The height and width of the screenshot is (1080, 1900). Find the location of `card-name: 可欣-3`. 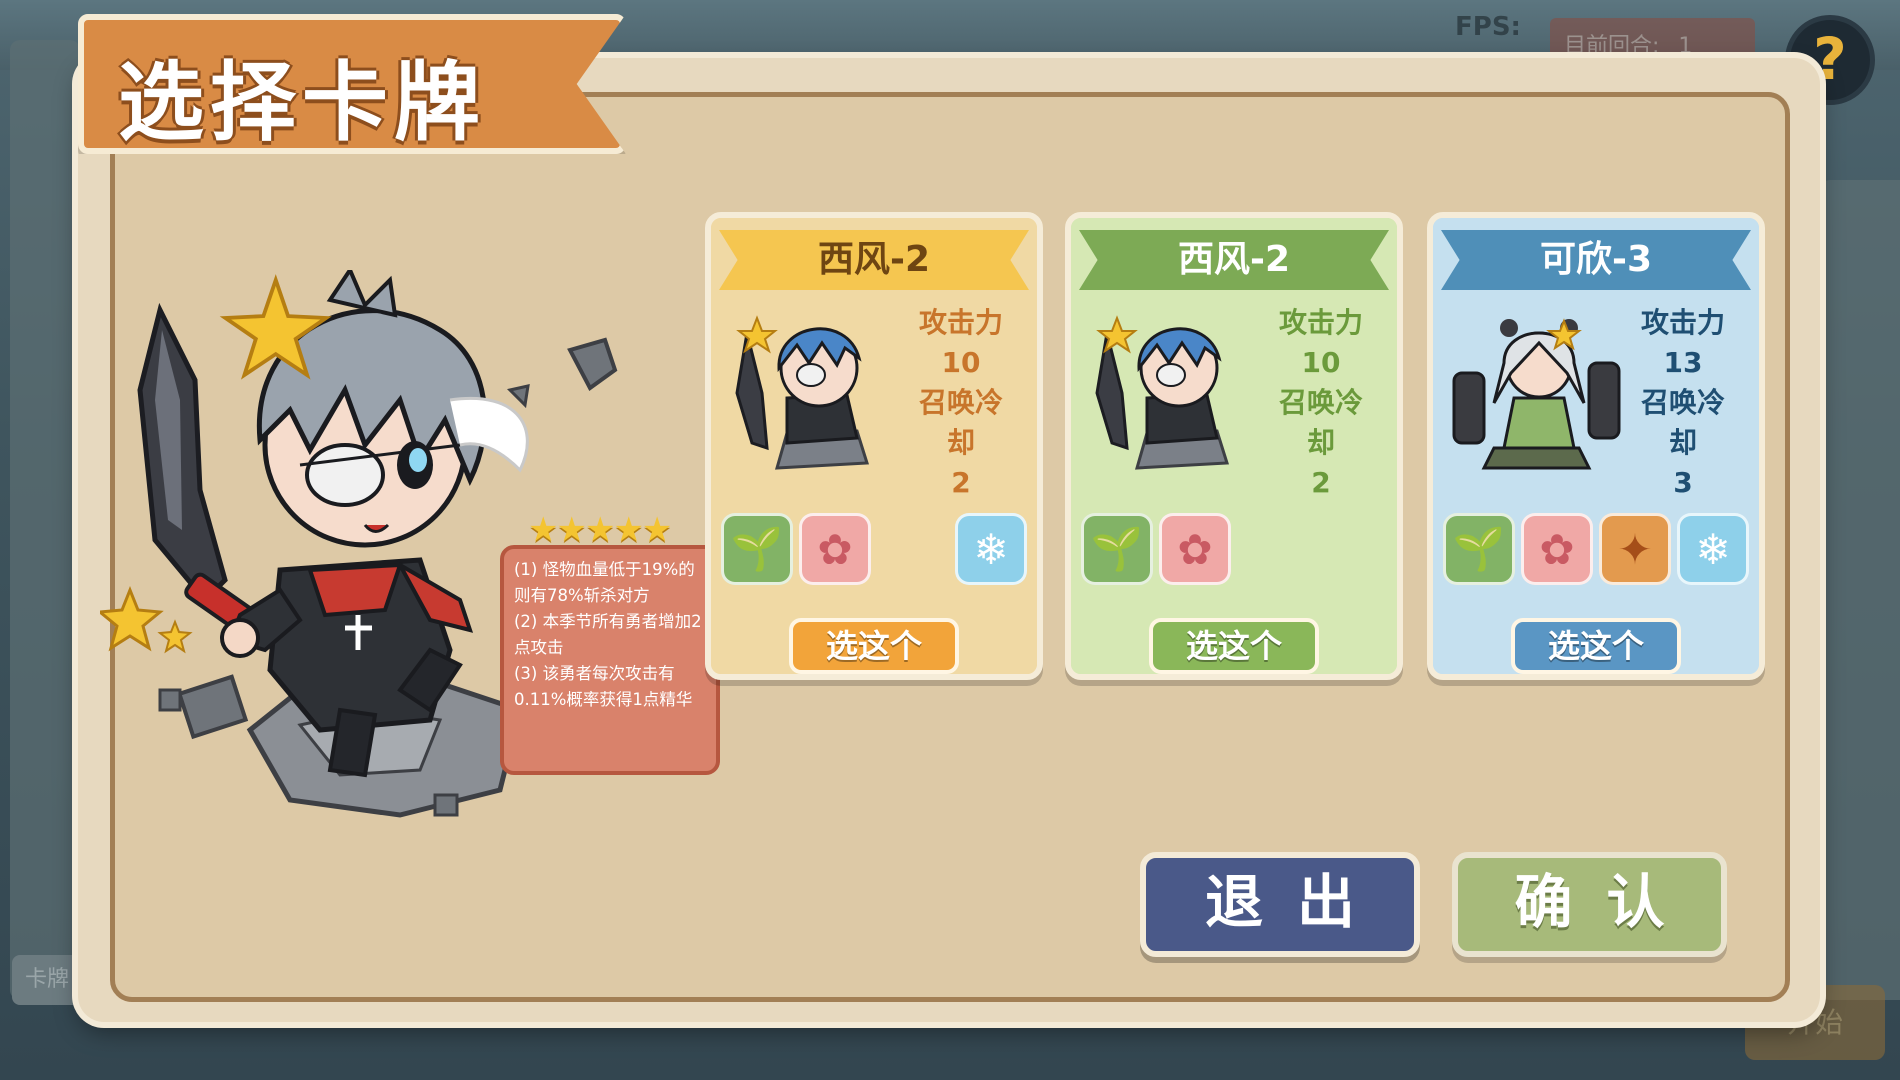

card-name: 可欣-3 is located at coordinates (1596, 260).